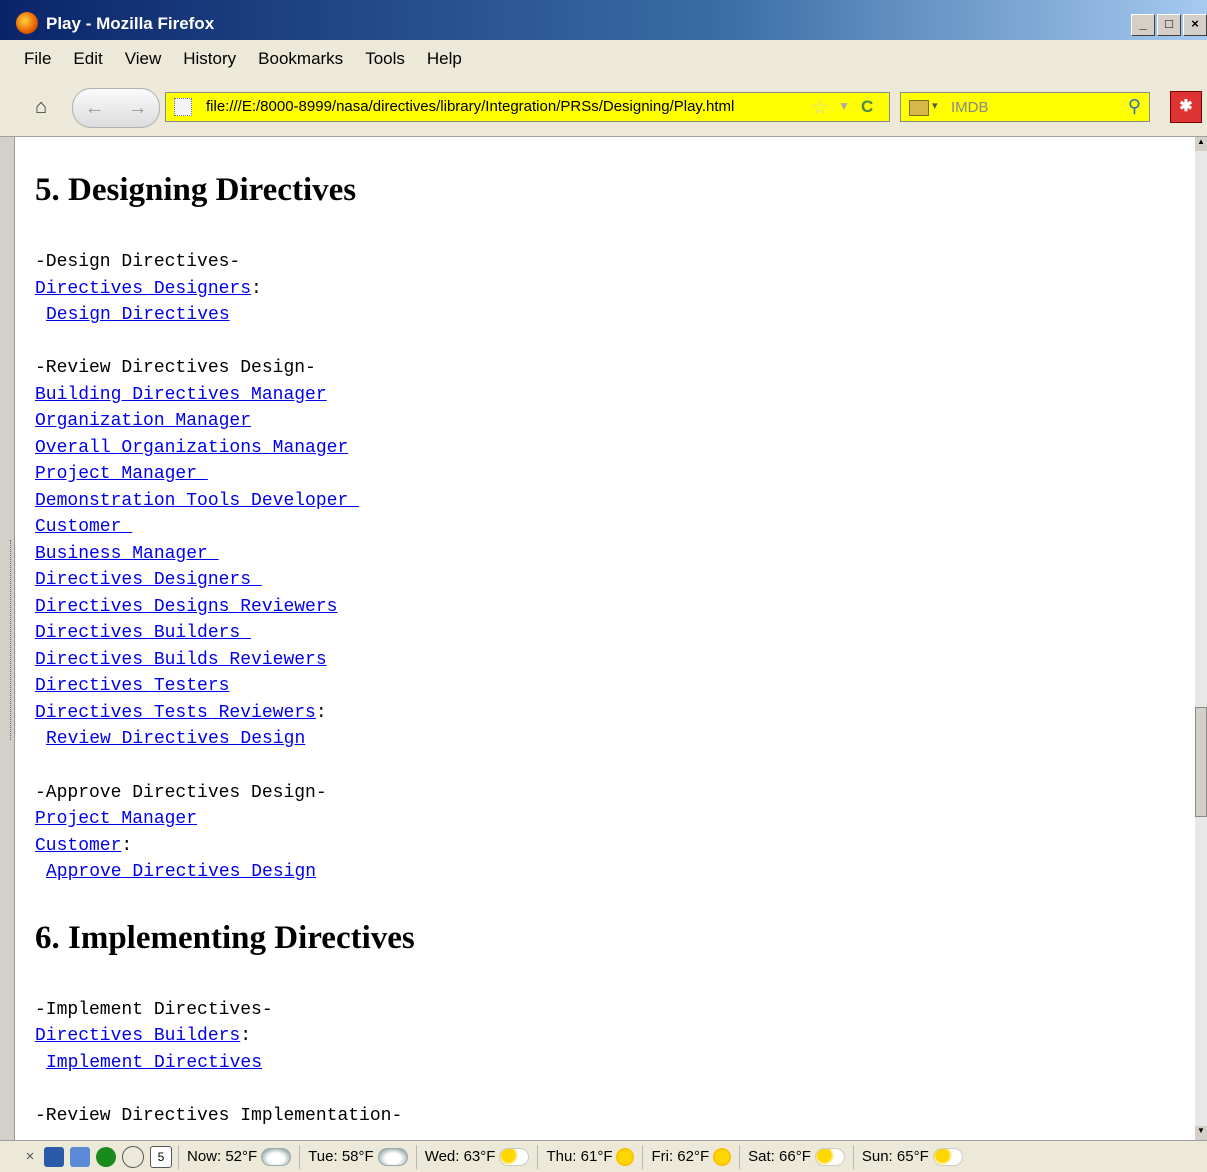  Describe the element at coordinates (300, 59) in the screenshot. I see `menu-bookmarks: Bookmarks` at that location.